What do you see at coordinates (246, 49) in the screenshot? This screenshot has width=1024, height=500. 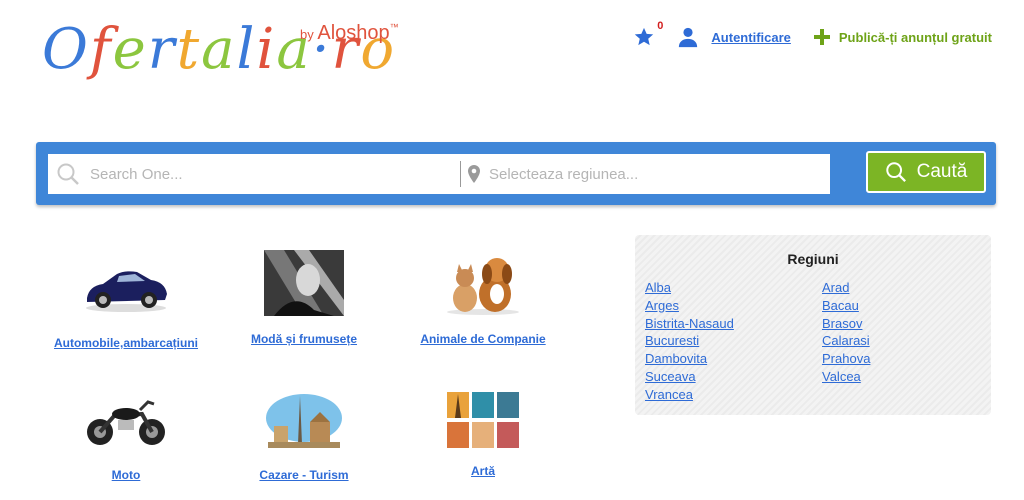 I see `logo-letter: l` at bounding box center [246, 49].